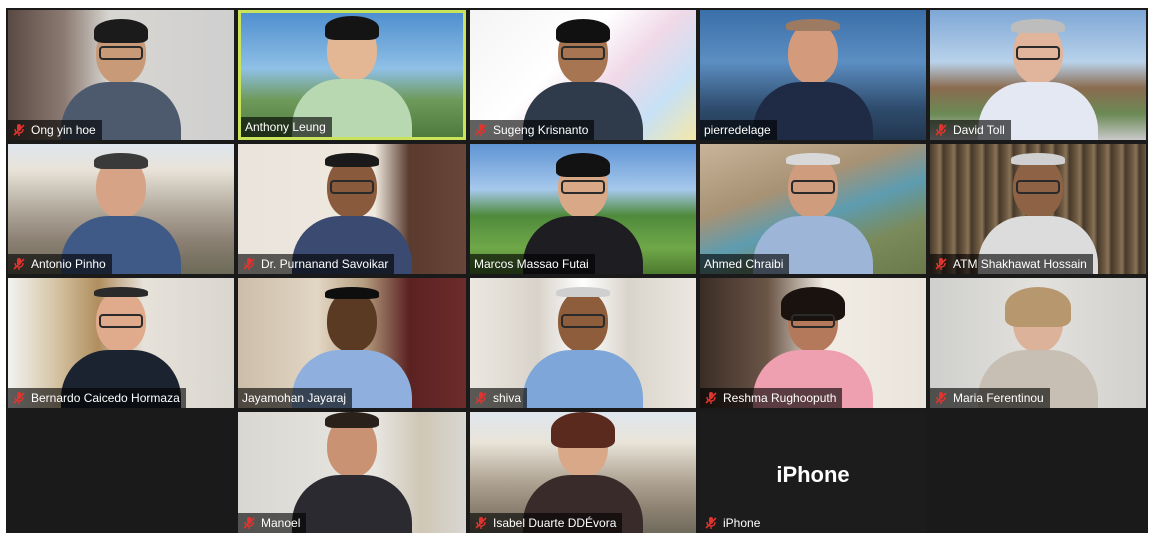  I want to click on video-tile: Ong yin hoe, so click(121, 75).